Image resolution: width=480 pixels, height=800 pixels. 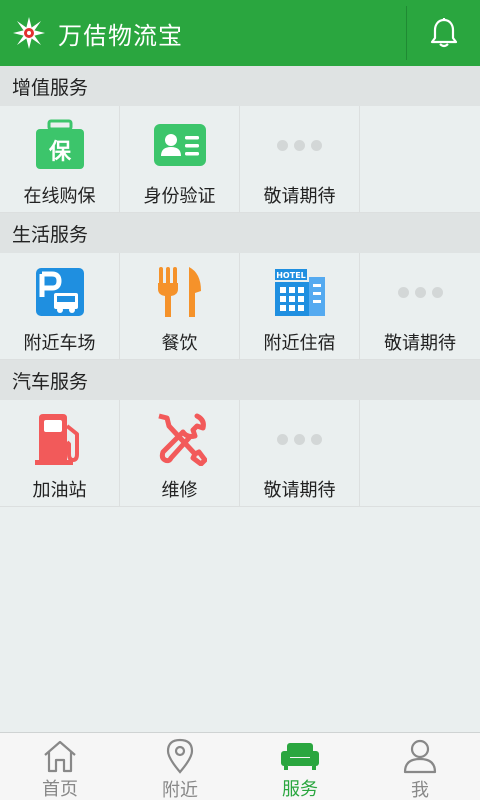 I want to click on service-label: 附近车场, so click(x=59, y=343).